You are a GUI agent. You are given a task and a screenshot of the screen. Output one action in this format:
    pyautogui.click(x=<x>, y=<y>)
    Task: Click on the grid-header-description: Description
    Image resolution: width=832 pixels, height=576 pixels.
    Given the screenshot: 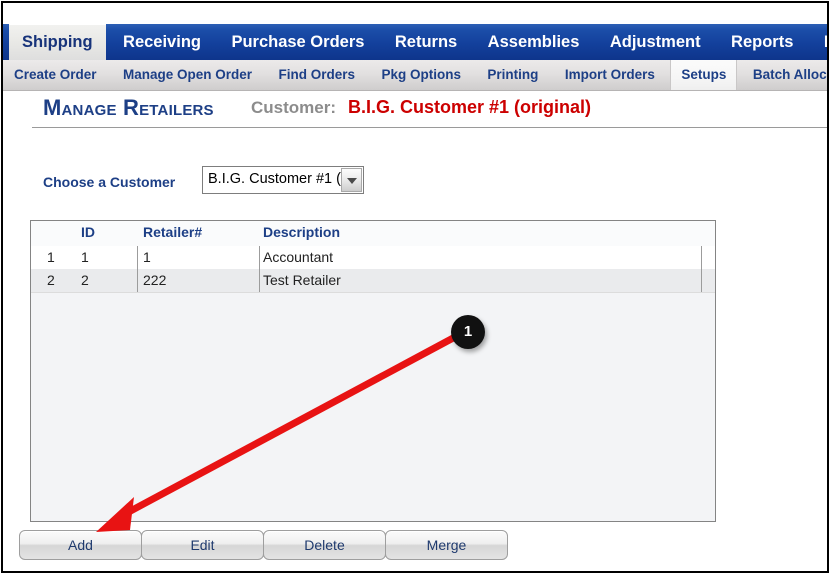 What is the action you would take?
    pyautogui.click(x=301, y=232)
    